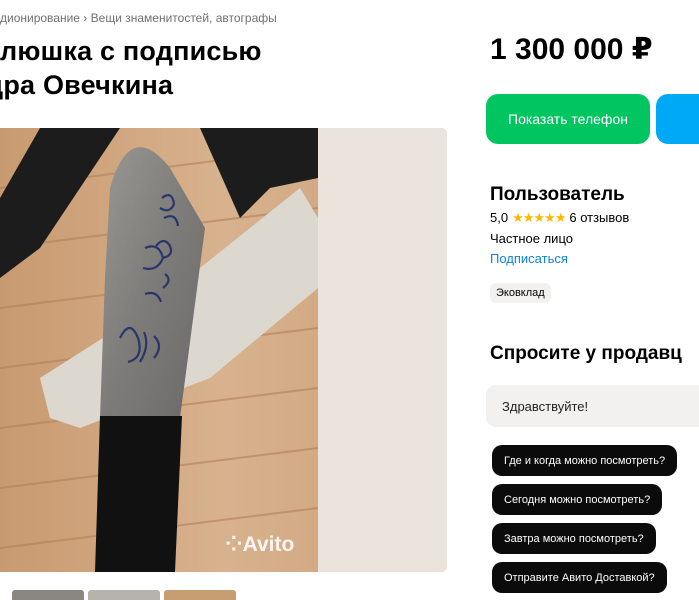 The width and height of the screenshot is (699, 600). Describe the element at coordinates (599, 217) in the screenshot. I see `reviews-link: 6 отзывов` at that location.